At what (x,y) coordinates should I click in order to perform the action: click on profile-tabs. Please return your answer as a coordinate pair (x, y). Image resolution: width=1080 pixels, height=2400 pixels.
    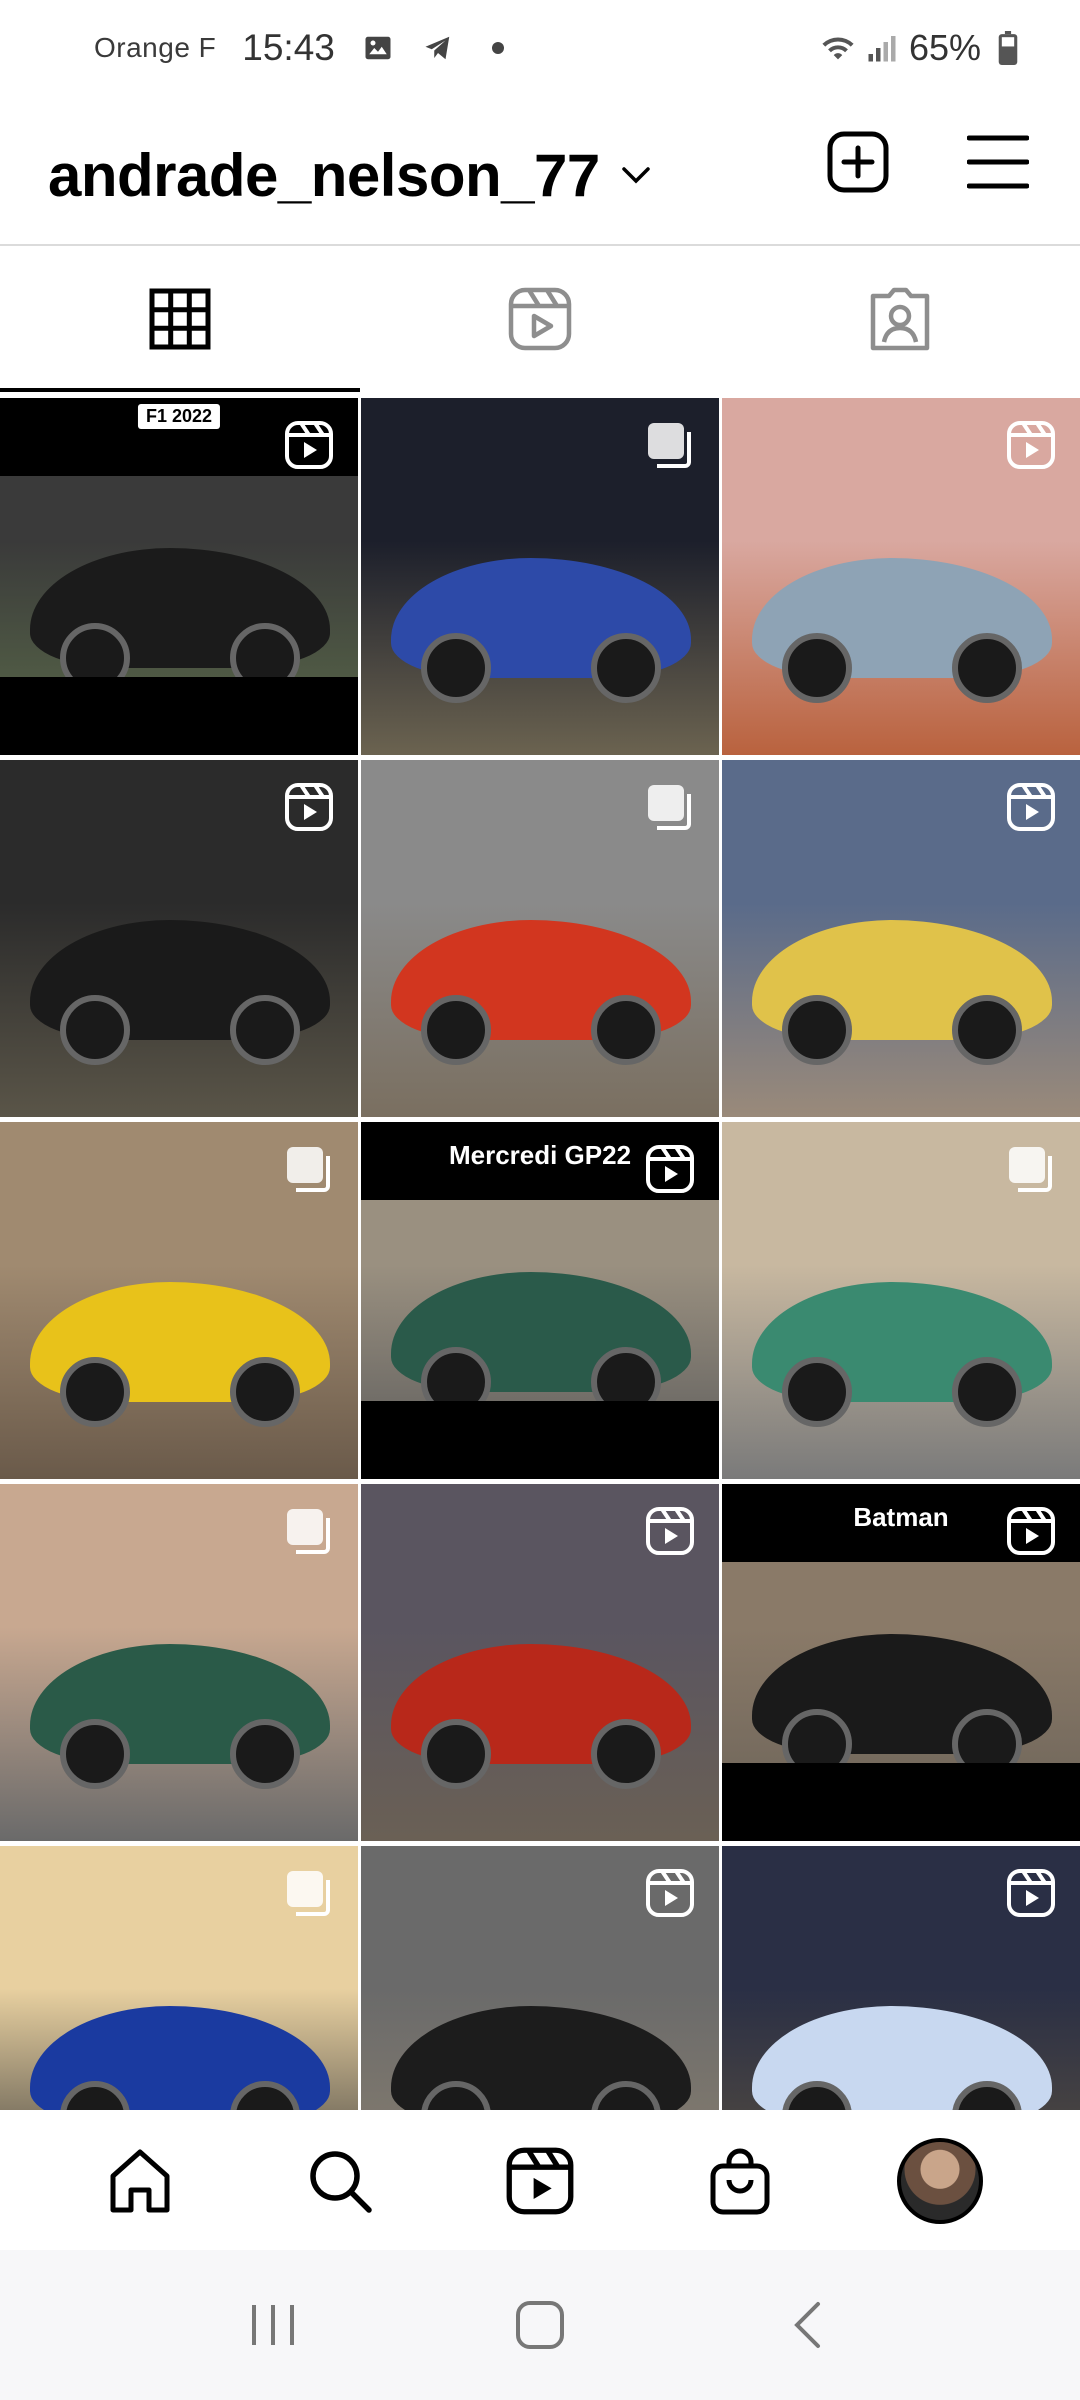
    Looking at the image, I should click on (540, 319).